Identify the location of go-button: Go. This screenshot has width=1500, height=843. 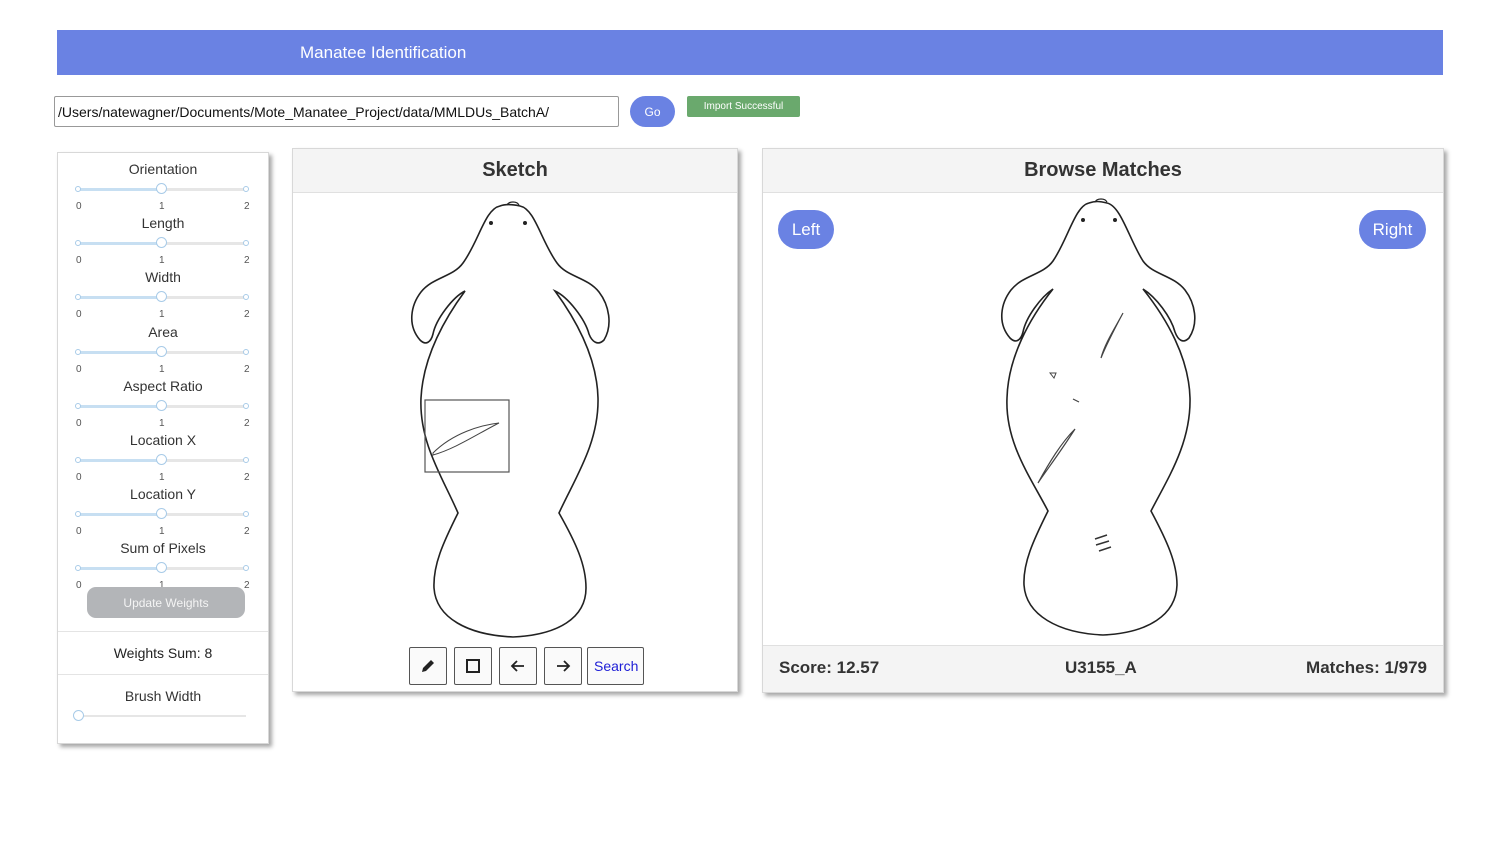
(652, 111).